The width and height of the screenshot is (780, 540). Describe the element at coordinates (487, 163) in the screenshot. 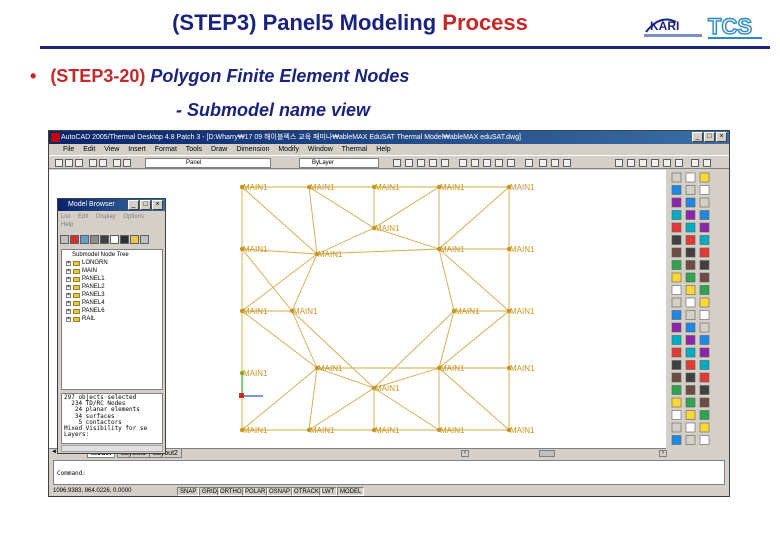

I see `zoom-extents-icon` at that location.